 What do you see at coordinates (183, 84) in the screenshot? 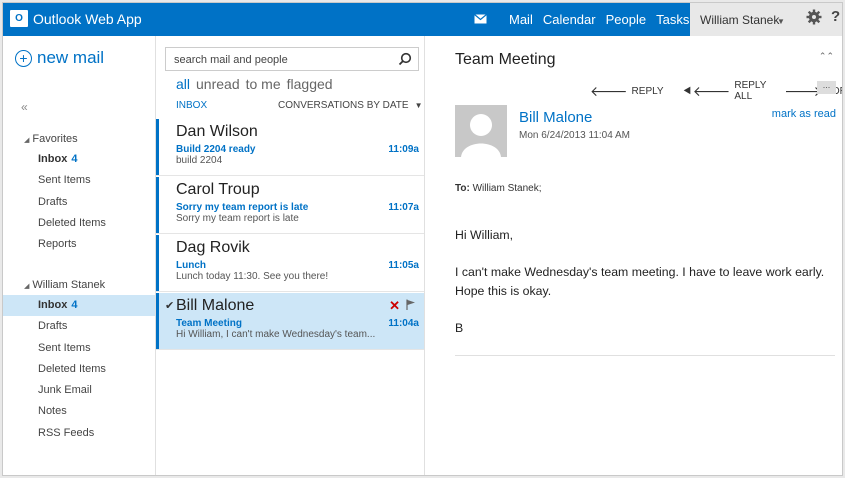
I see `filter-all: all` at bounding box center [183, 84].